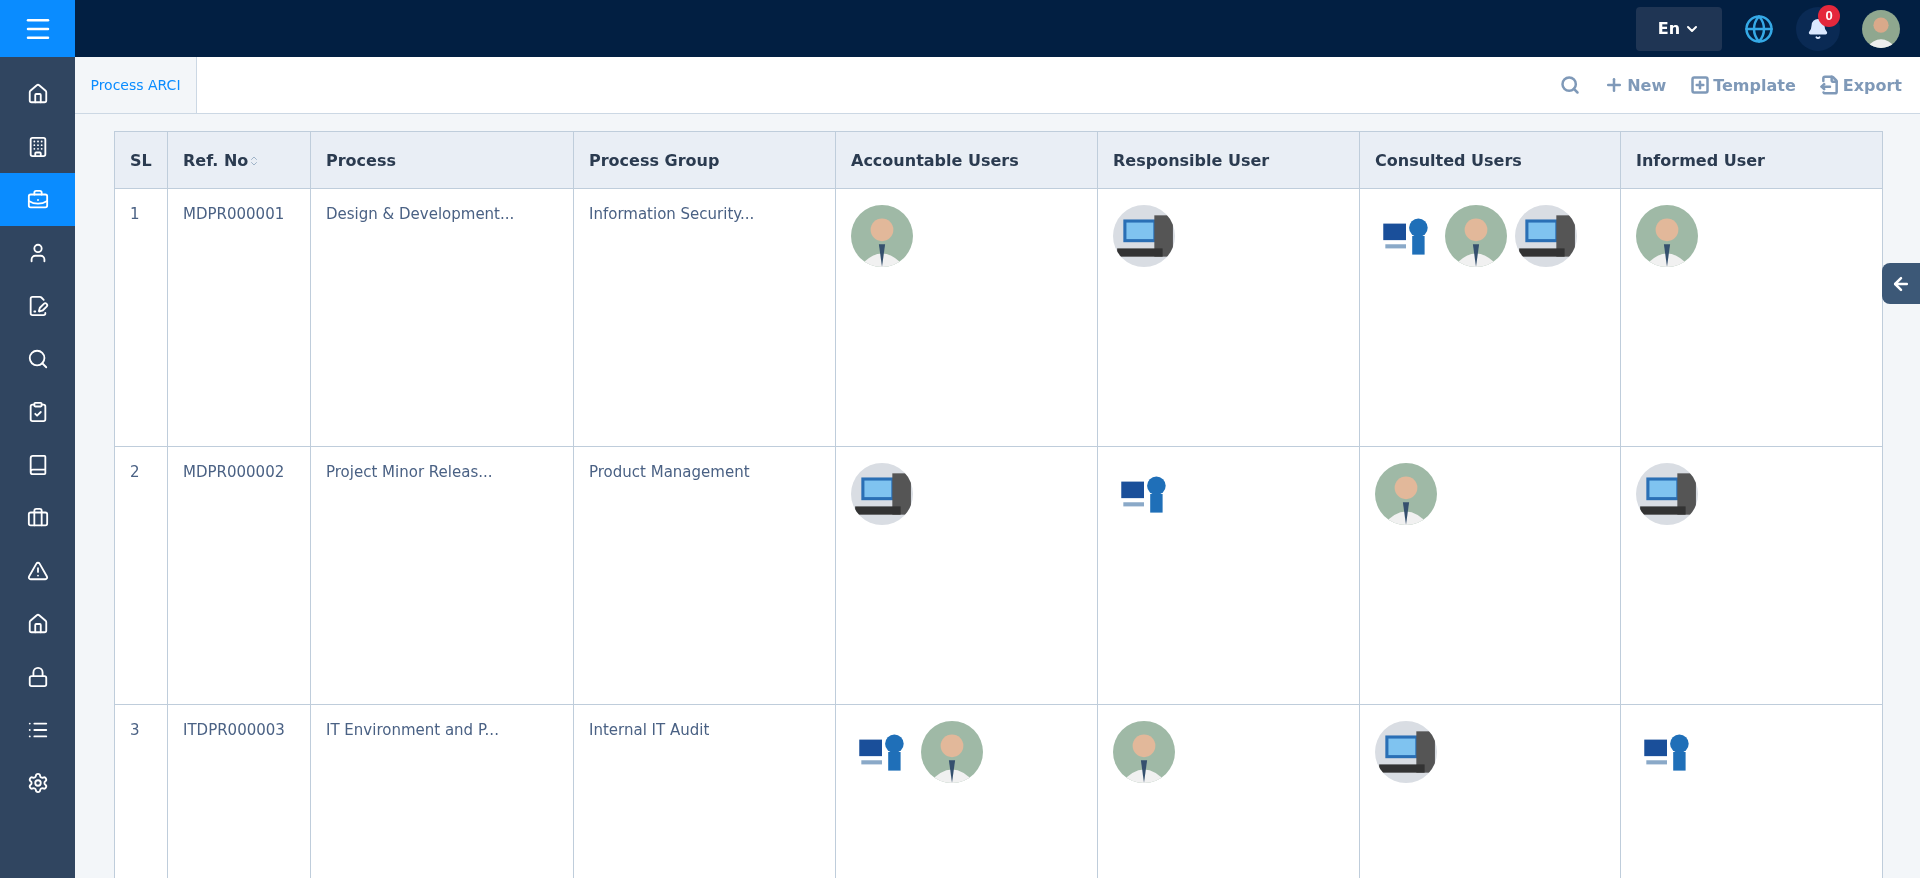 Image resolution: width=1920 pixels, height=878 pixels. What do you see at coordinates (1743, 85) in the screenshot?
I see `template-button: Template` at bounding box center [1743, 85].